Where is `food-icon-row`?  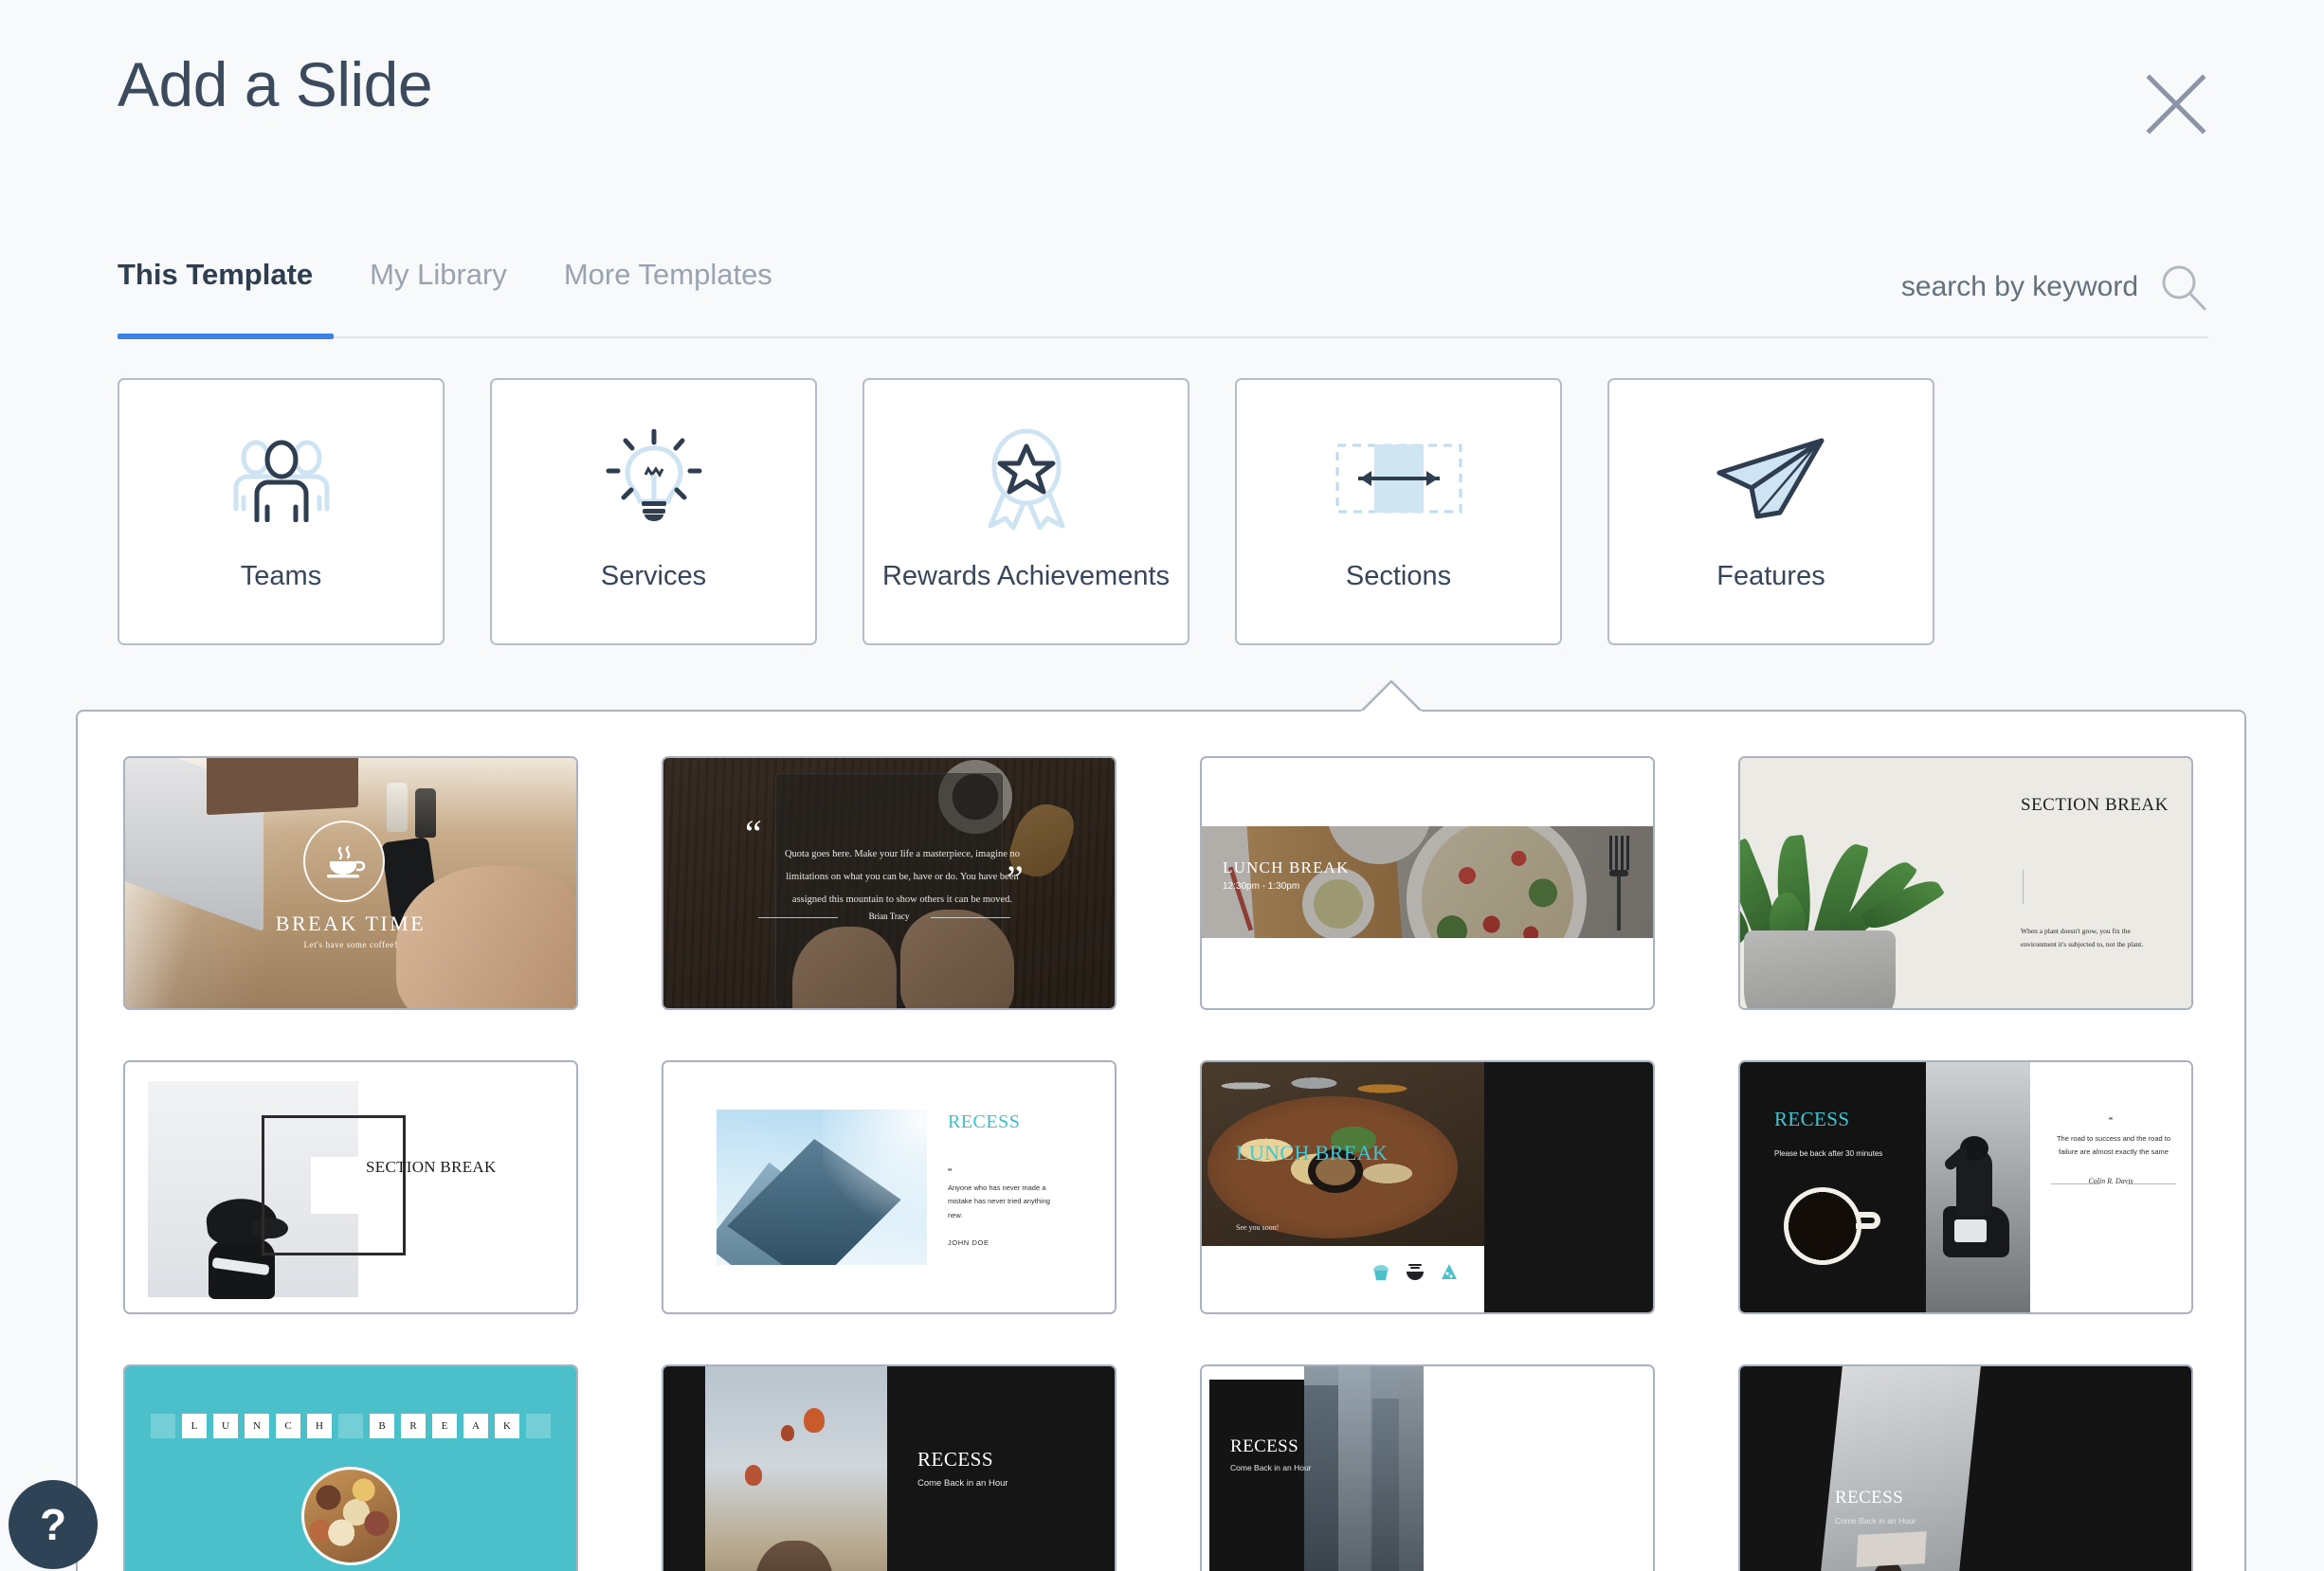
food-icon-row is located at coordinates (1415, 1271).